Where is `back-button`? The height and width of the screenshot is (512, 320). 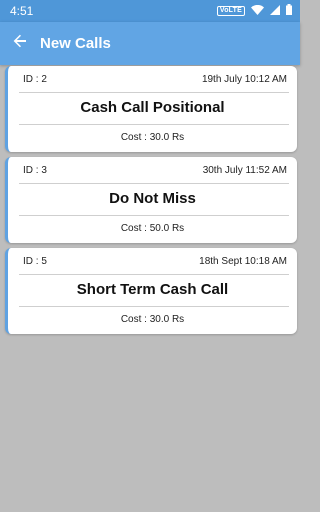 back-button is located at coordinates (20, 43).